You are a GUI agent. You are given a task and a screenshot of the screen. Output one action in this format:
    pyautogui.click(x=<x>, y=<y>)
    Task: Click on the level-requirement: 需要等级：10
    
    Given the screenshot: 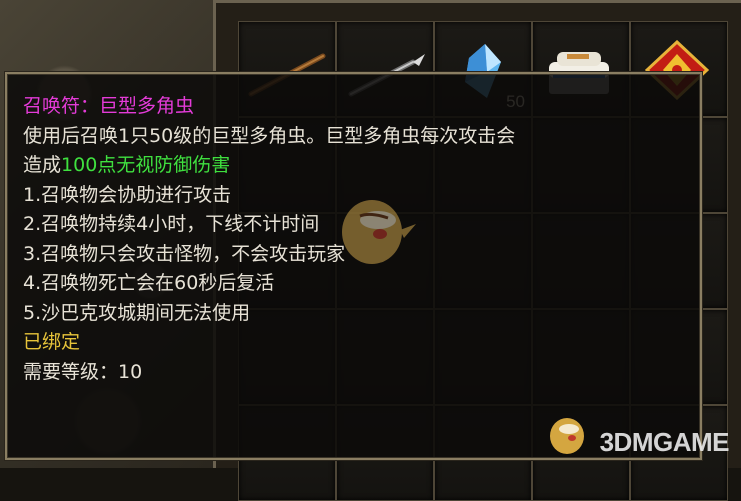 What is the action you would take?
    pyautogui.click(x=83, y=371)
    